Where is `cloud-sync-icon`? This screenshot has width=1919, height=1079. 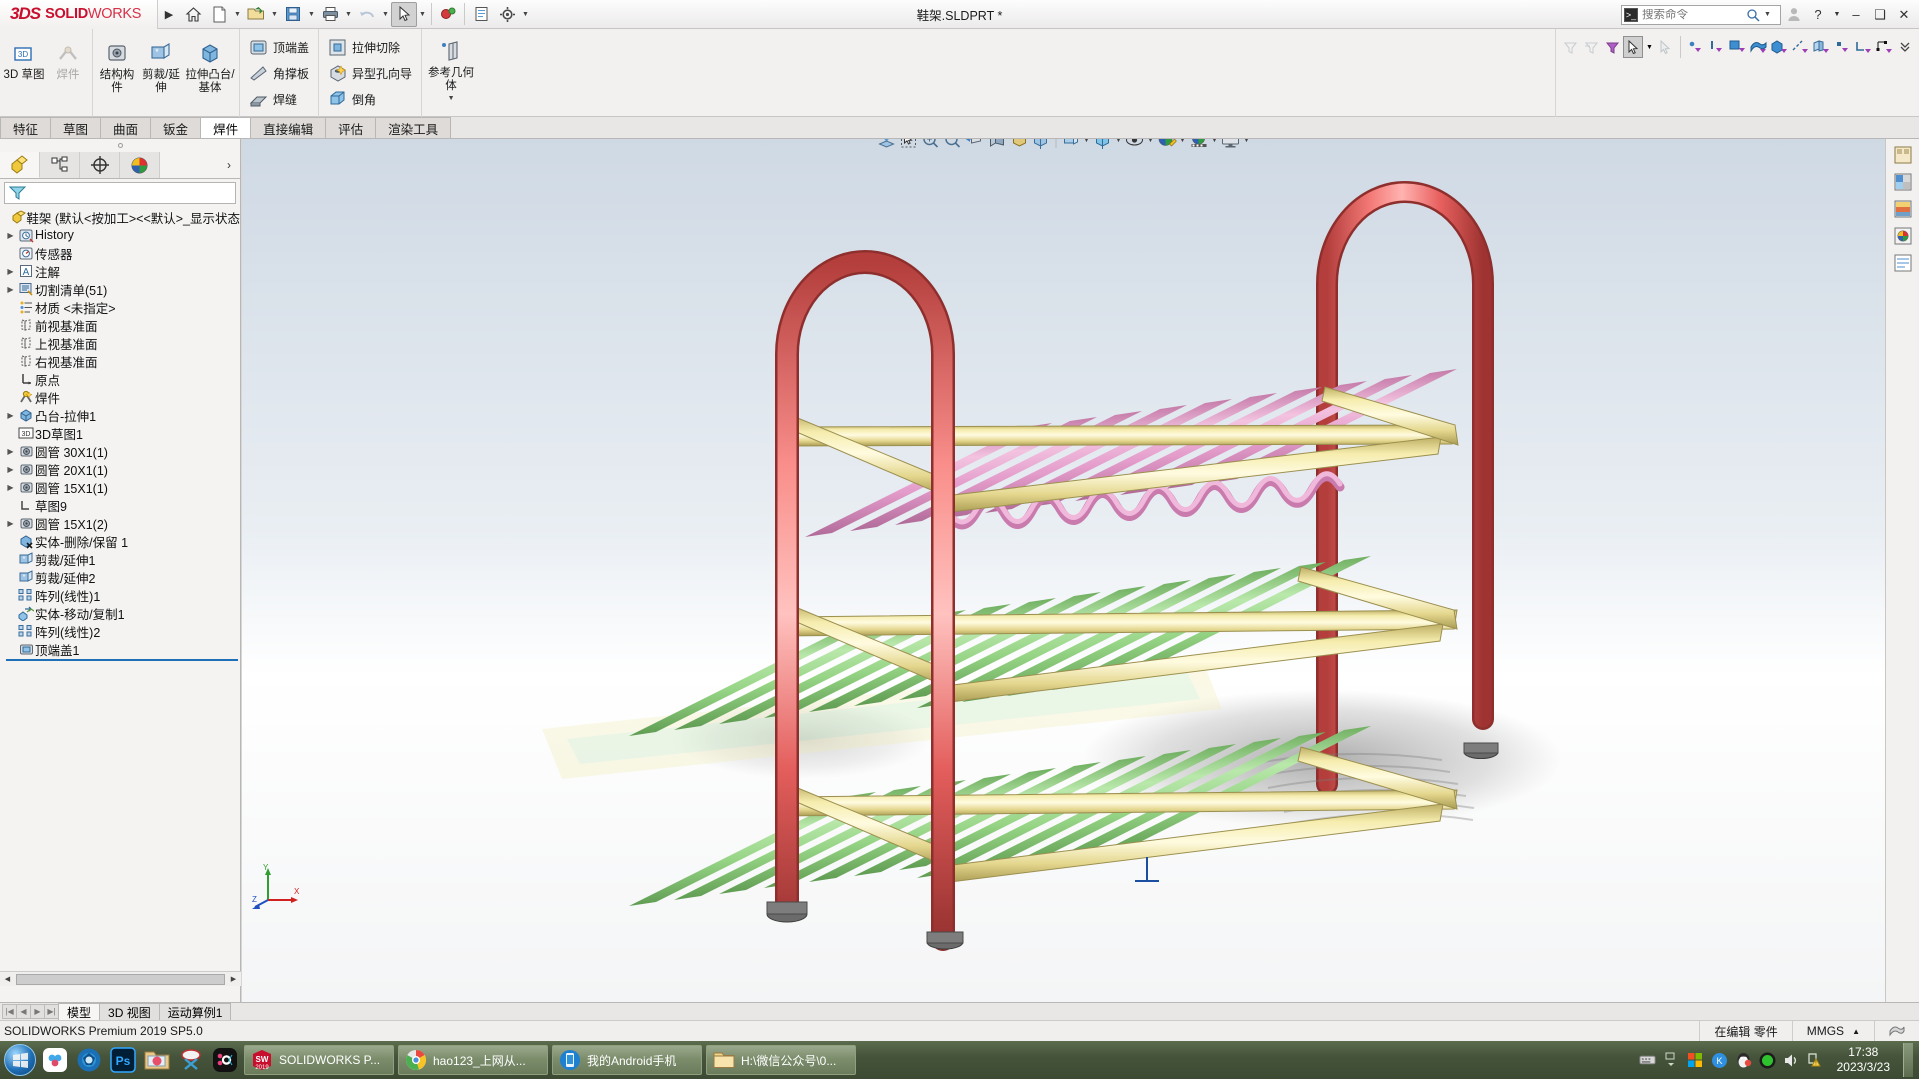 cloud-sync-icon is located at coordinates (55, 1060).